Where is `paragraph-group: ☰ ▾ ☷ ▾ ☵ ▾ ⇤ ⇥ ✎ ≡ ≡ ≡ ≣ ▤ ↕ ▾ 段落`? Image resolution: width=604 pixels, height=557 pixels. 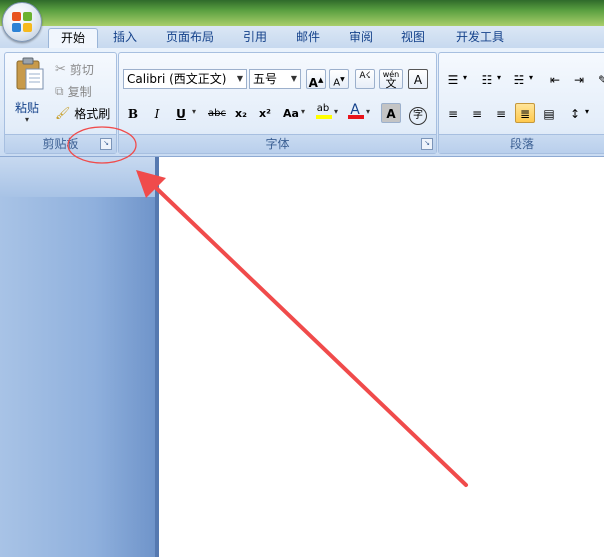
paragraph-group: ☰ ▾ ☷ ▾ ☵ ▾ ⇤ ⇥ ✎ ≡ ≡ ≡ ≣ ▤ ↕ ▾ 段落 is located at coordinates (521, 103).